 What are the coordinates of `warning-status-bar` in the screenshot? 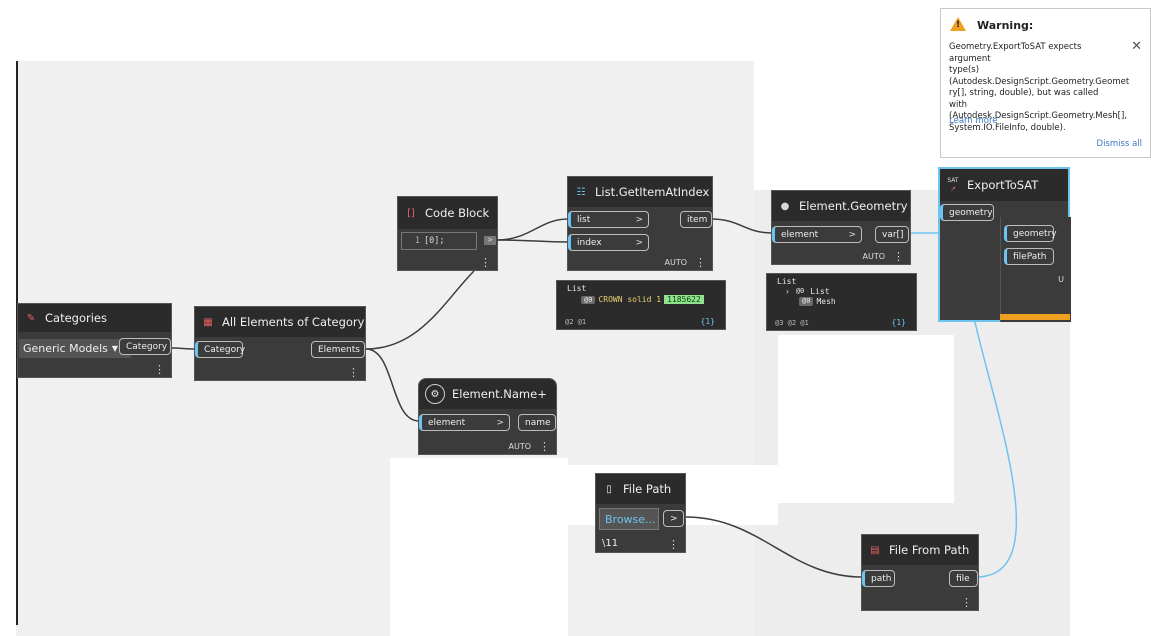 It's located at (1035, 317).